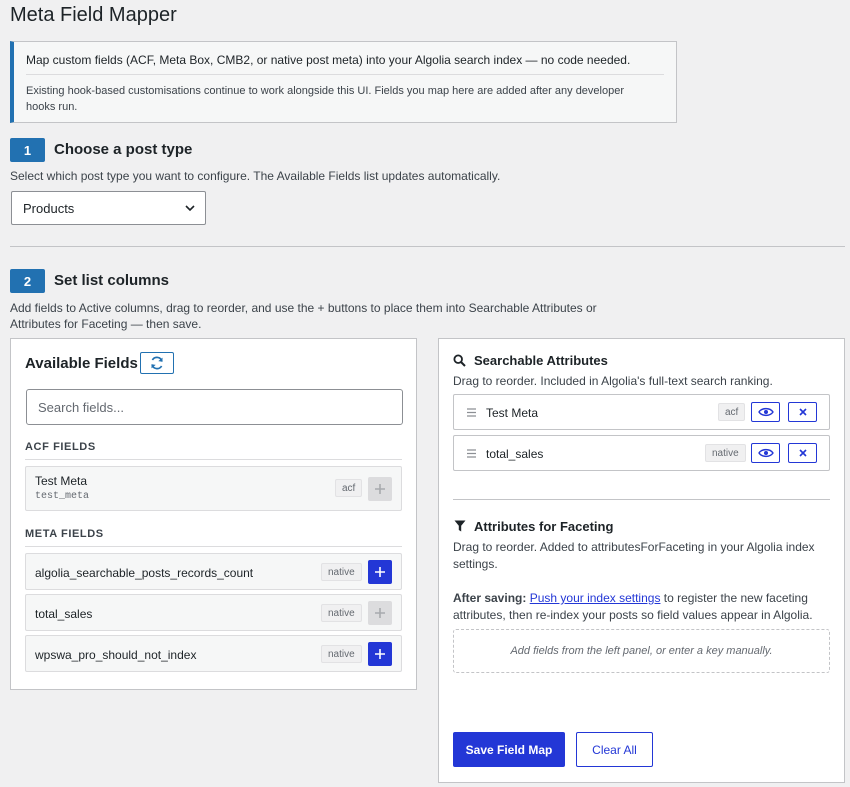  What do you see at coordinates (213, 612) in the screenshot?
I see `field-row-total-sales: total_sales native` at bounding box center [213, 612].